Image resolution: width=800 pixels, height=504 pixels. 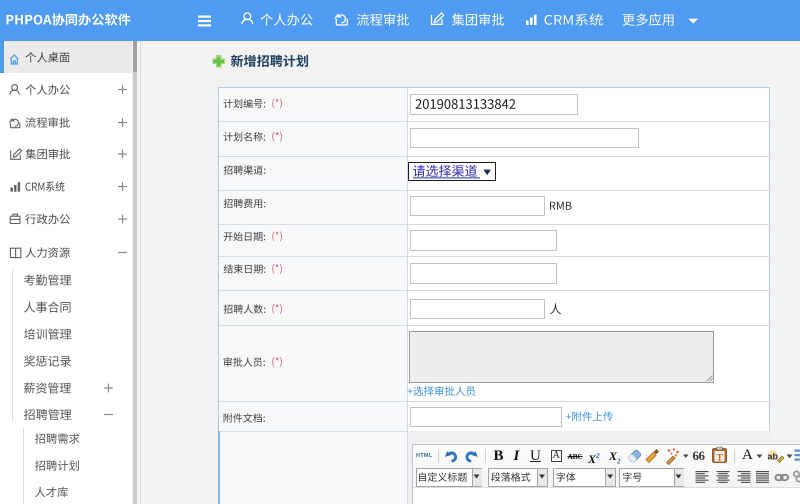 I want to click on svg-text: T, so click(x=720, y=459).